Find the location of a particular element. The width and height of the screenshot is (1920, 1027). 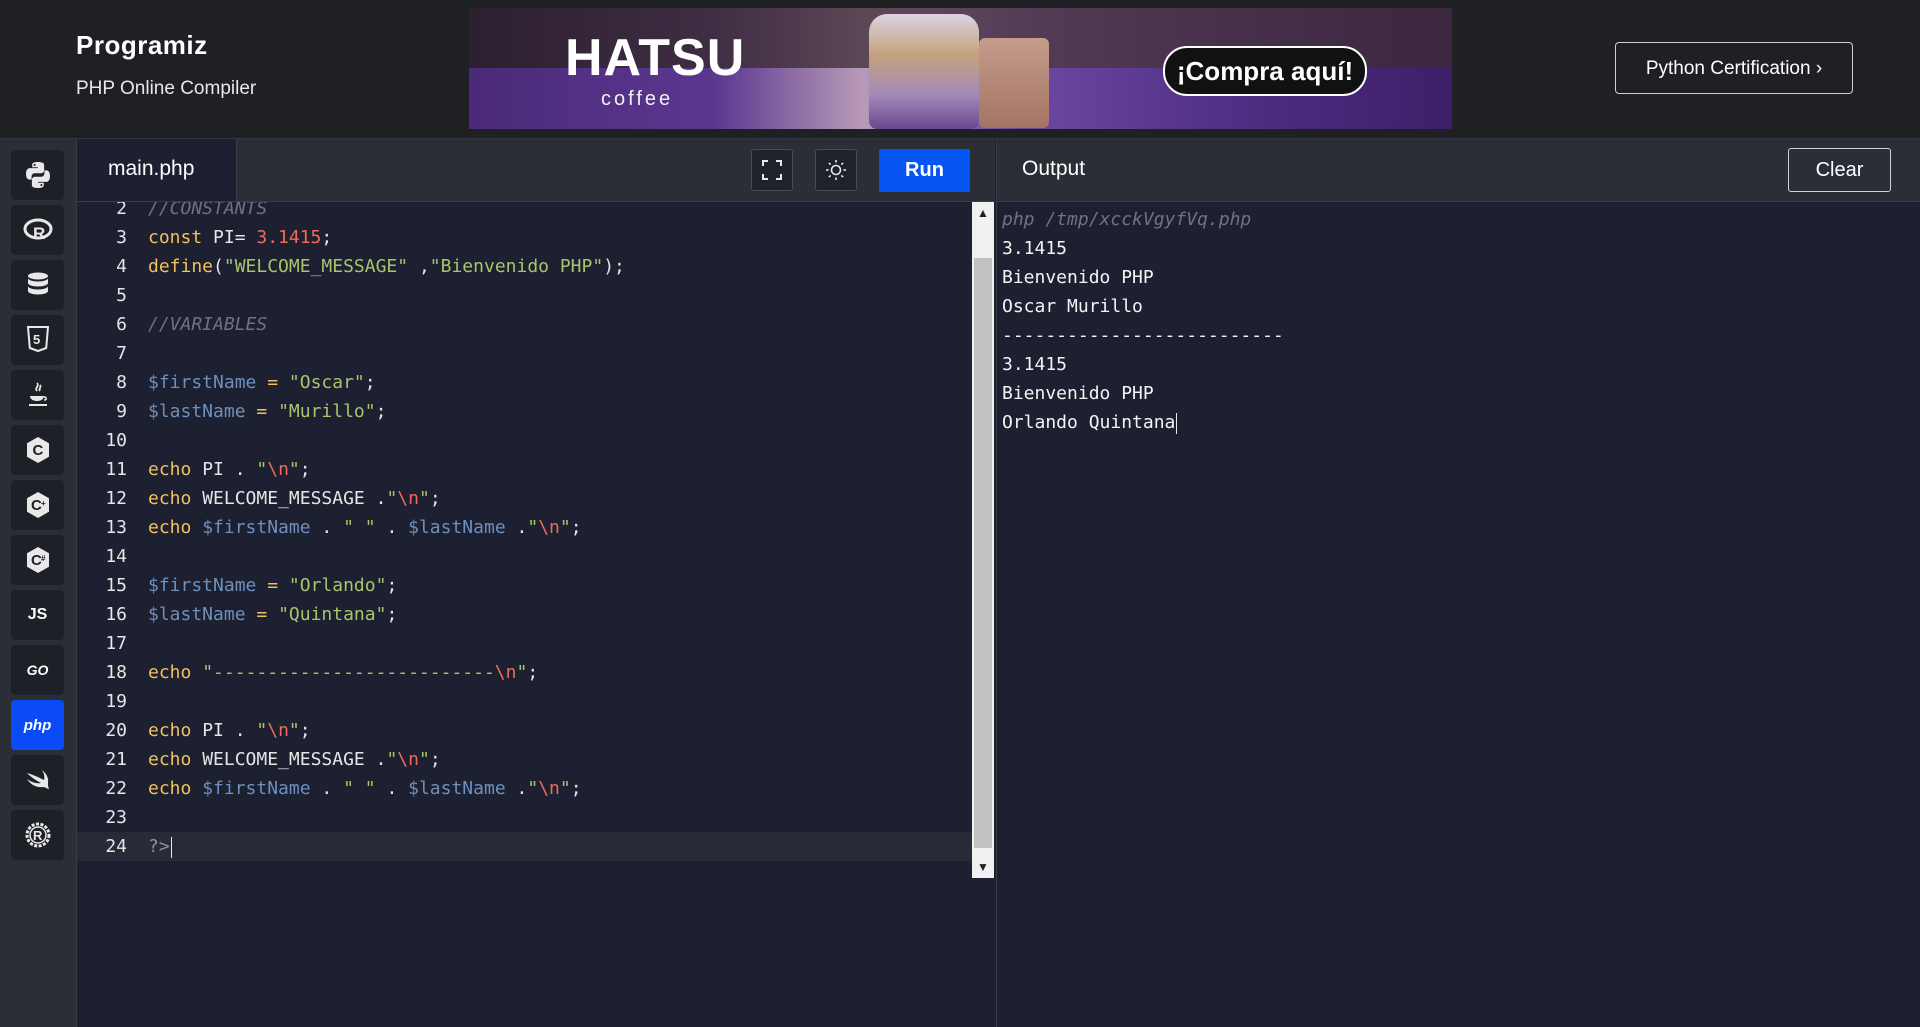

line-number: 4 is located at coordinates (121, 266).